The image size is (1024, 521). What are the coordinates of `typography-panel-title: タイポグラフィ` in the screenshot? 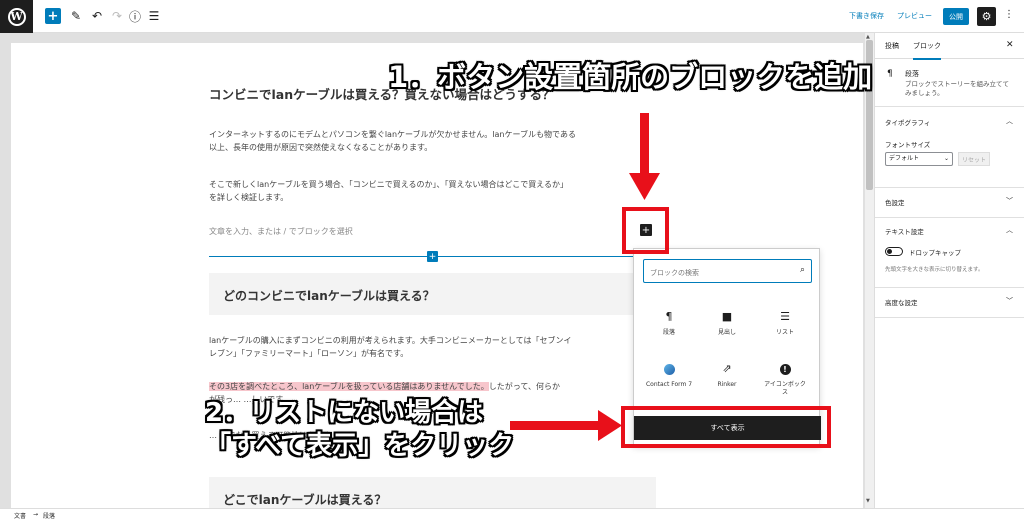 It's located at (907, 122).